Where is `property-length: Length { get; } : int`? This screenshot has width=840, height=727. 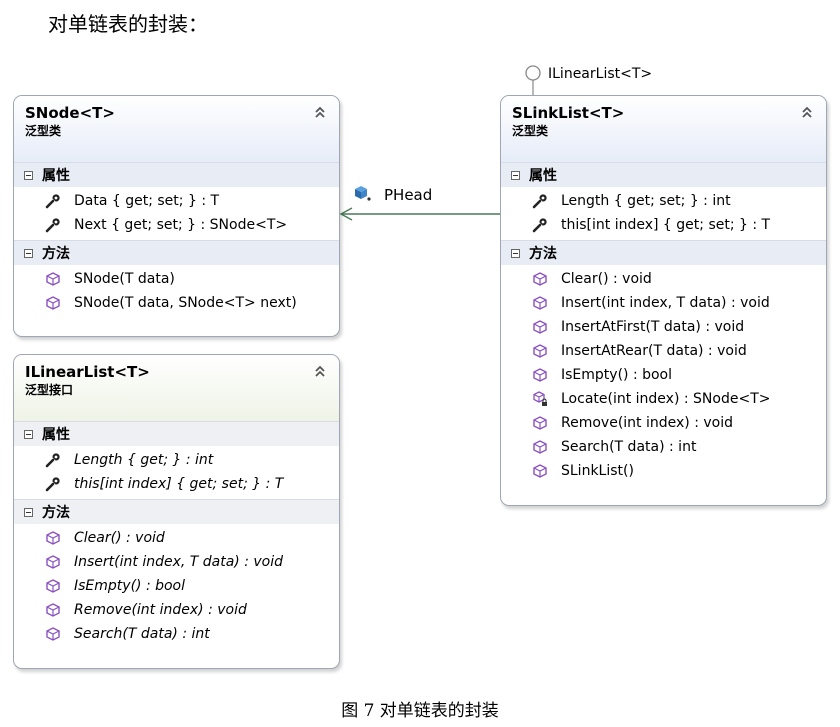 property-length: Length { get; } : int is located at coordinates (176, 460).